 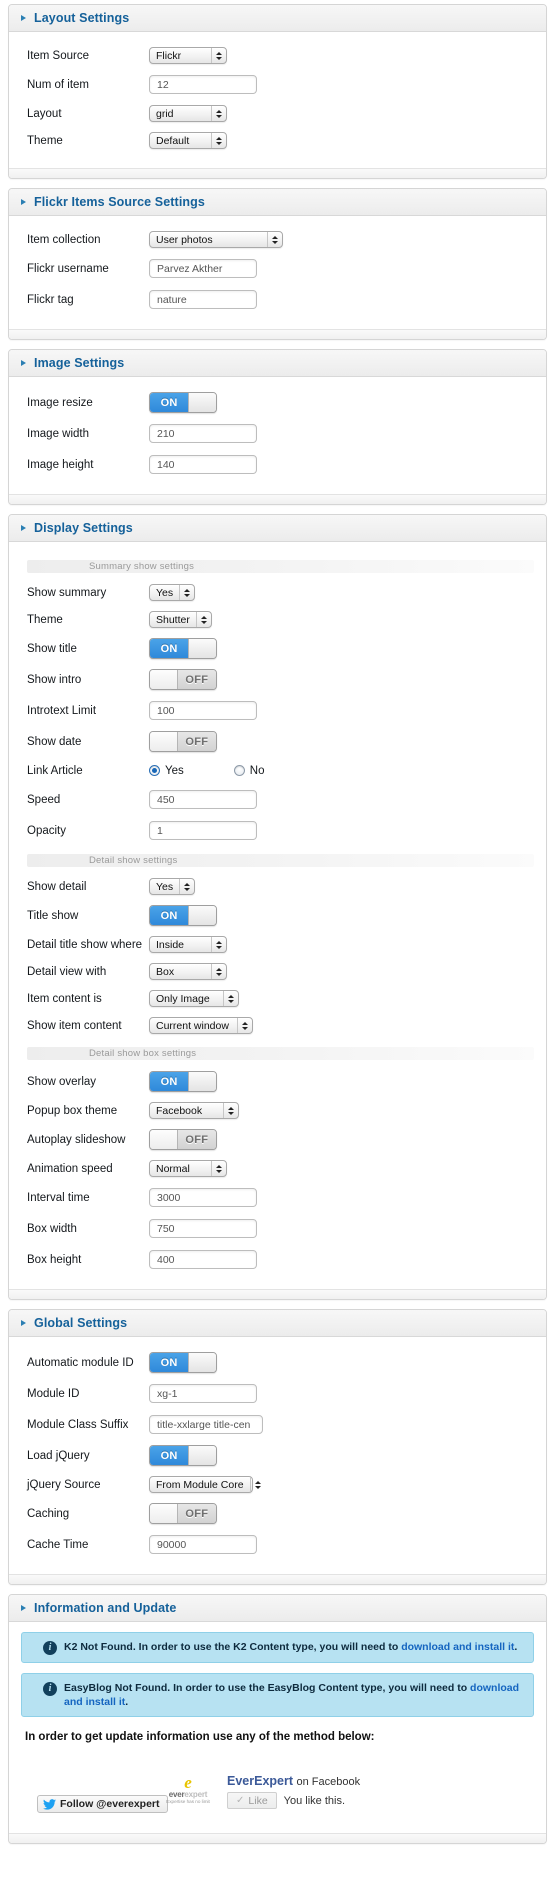 I want to click on label-show-detail: Show detail, so click(x=57, y=886).